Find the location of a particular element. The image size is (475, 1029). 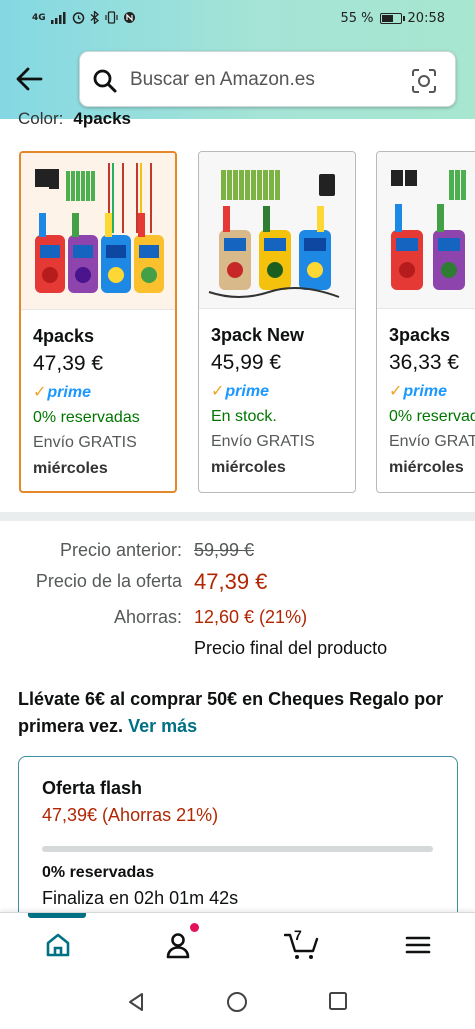

variant-availability: En stock. is located at coordinates (244, 416).